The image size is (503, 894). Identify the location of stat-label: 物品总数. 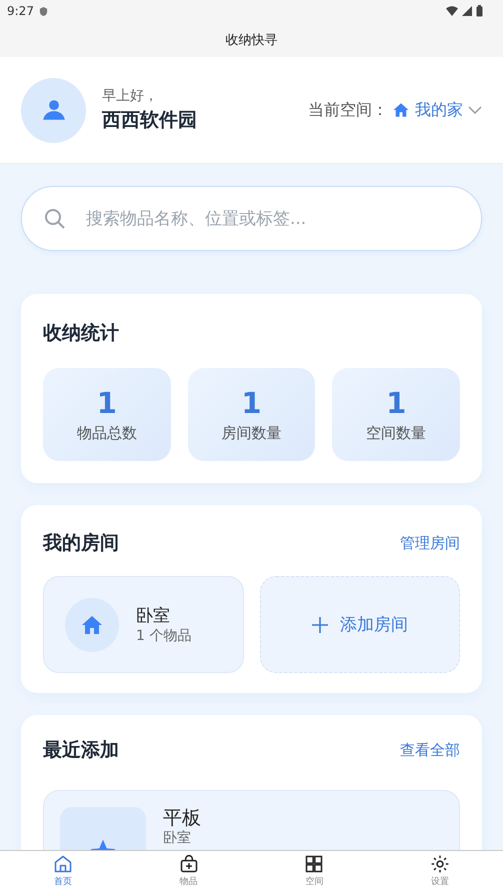
(106, 433).